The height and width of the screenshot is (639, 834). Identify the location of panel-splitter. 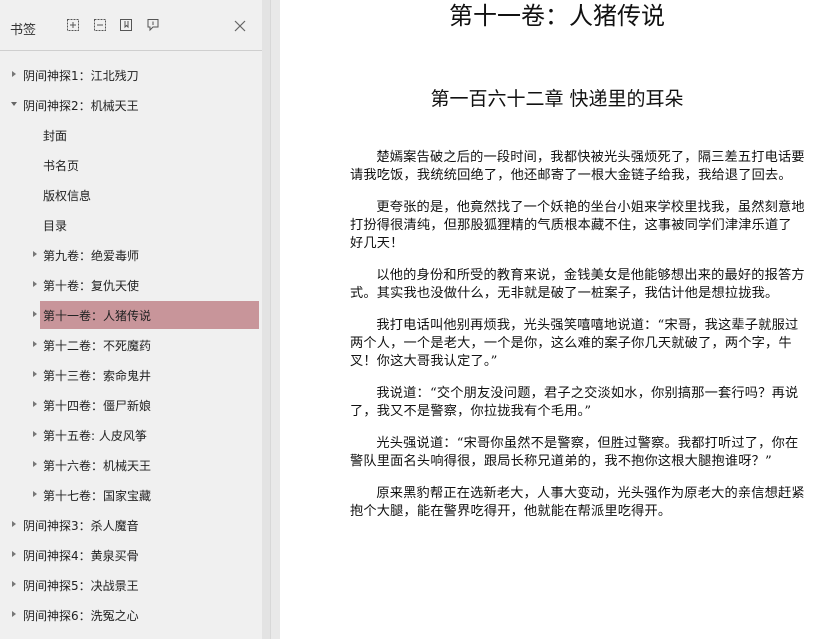
(266, 319).